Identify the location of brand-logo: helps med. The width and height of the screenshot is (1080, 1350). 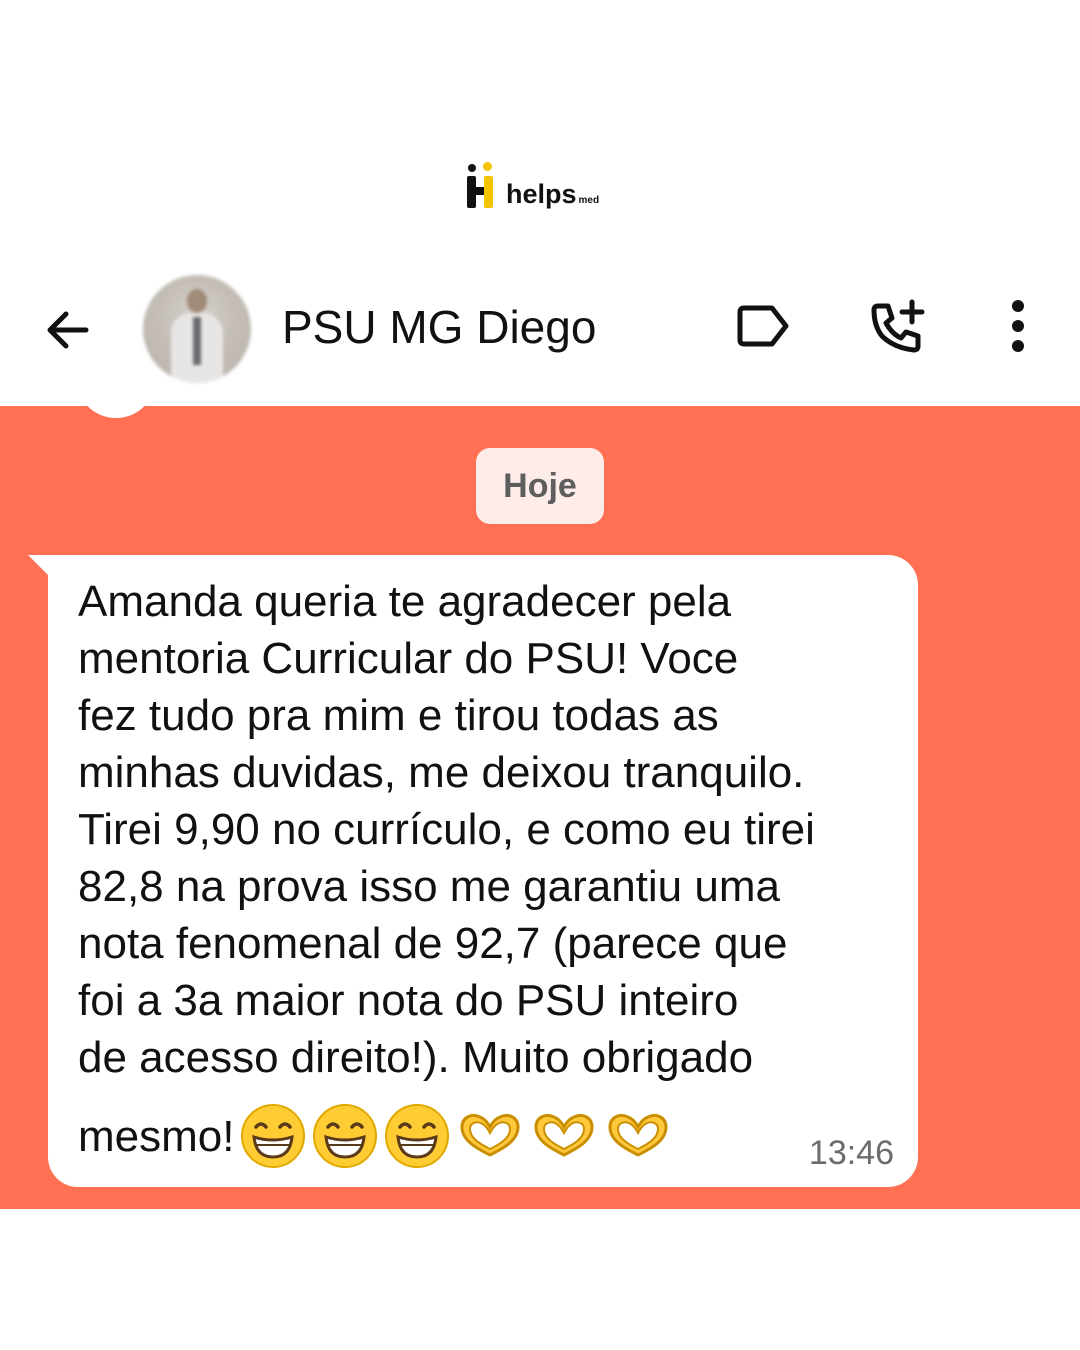
(532, 184).